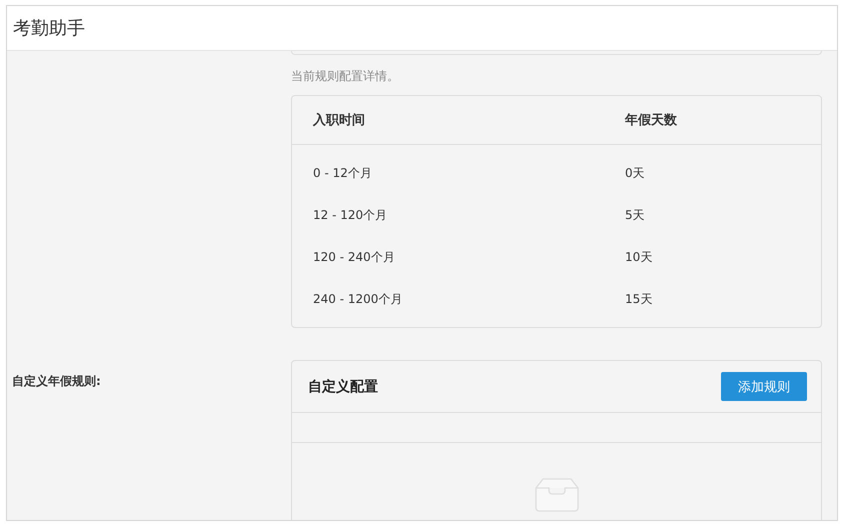 This screenshot has height=528, width=844. I want to click on table-cell-text: 0天, so click(635, 173).